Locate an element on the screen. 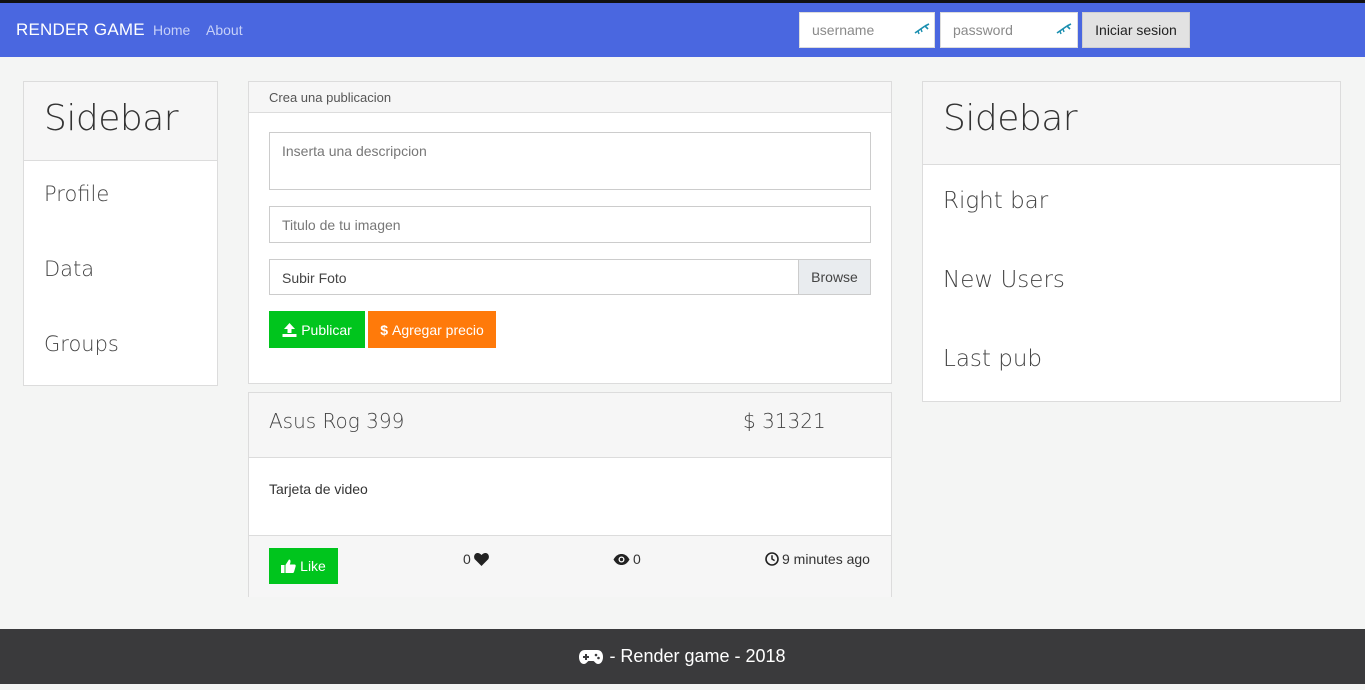 The image size is (1365, 690). navbar: RENDER GAME Home About Iniciar sesion is located at coordinates (682, 30).